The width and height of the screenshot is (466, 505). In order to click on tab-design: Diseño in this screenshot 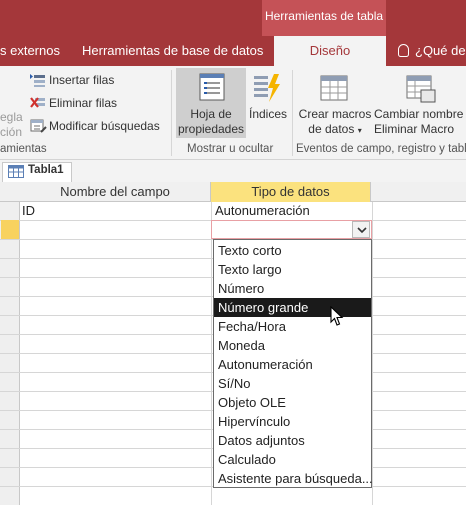, I will do `click(330, 51)`.